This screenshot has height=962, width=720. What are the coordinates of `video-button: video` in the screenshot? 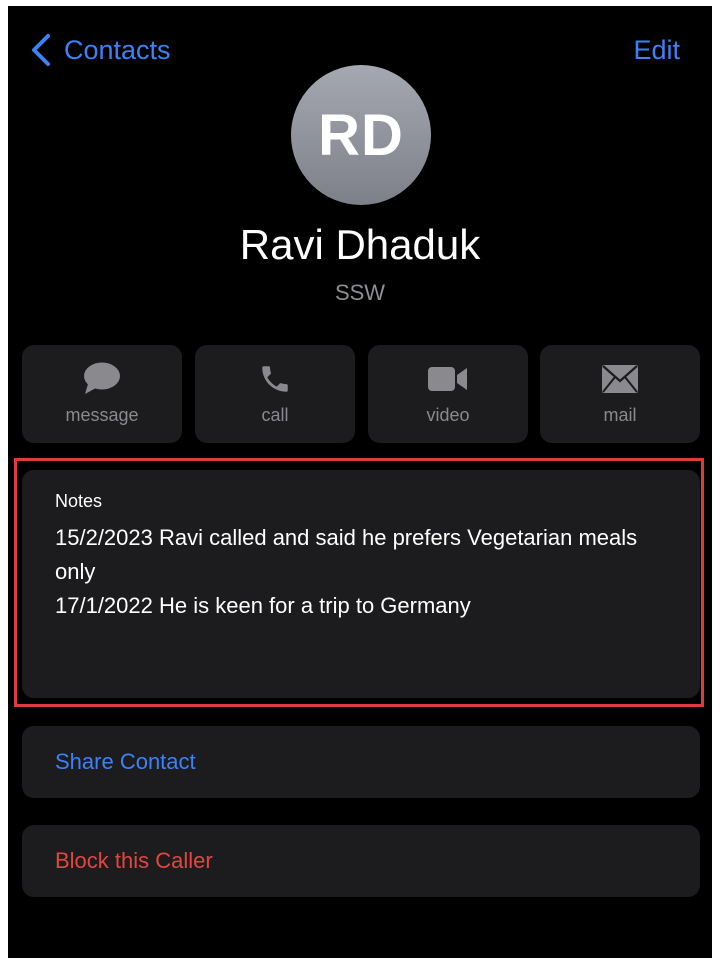 It's located at (448, 394).